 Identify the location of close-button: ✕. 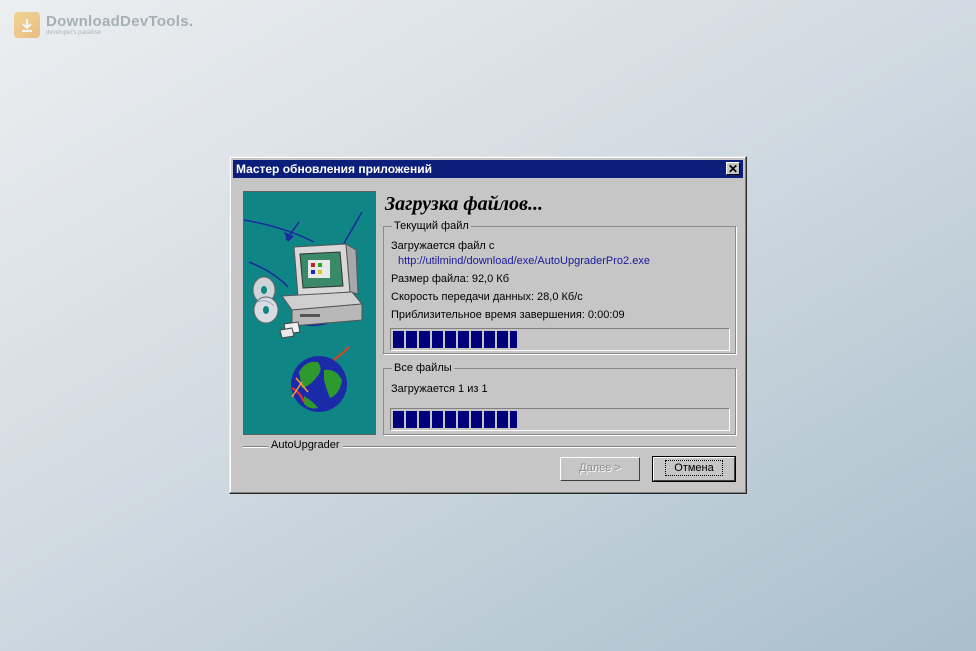
(733, 168).